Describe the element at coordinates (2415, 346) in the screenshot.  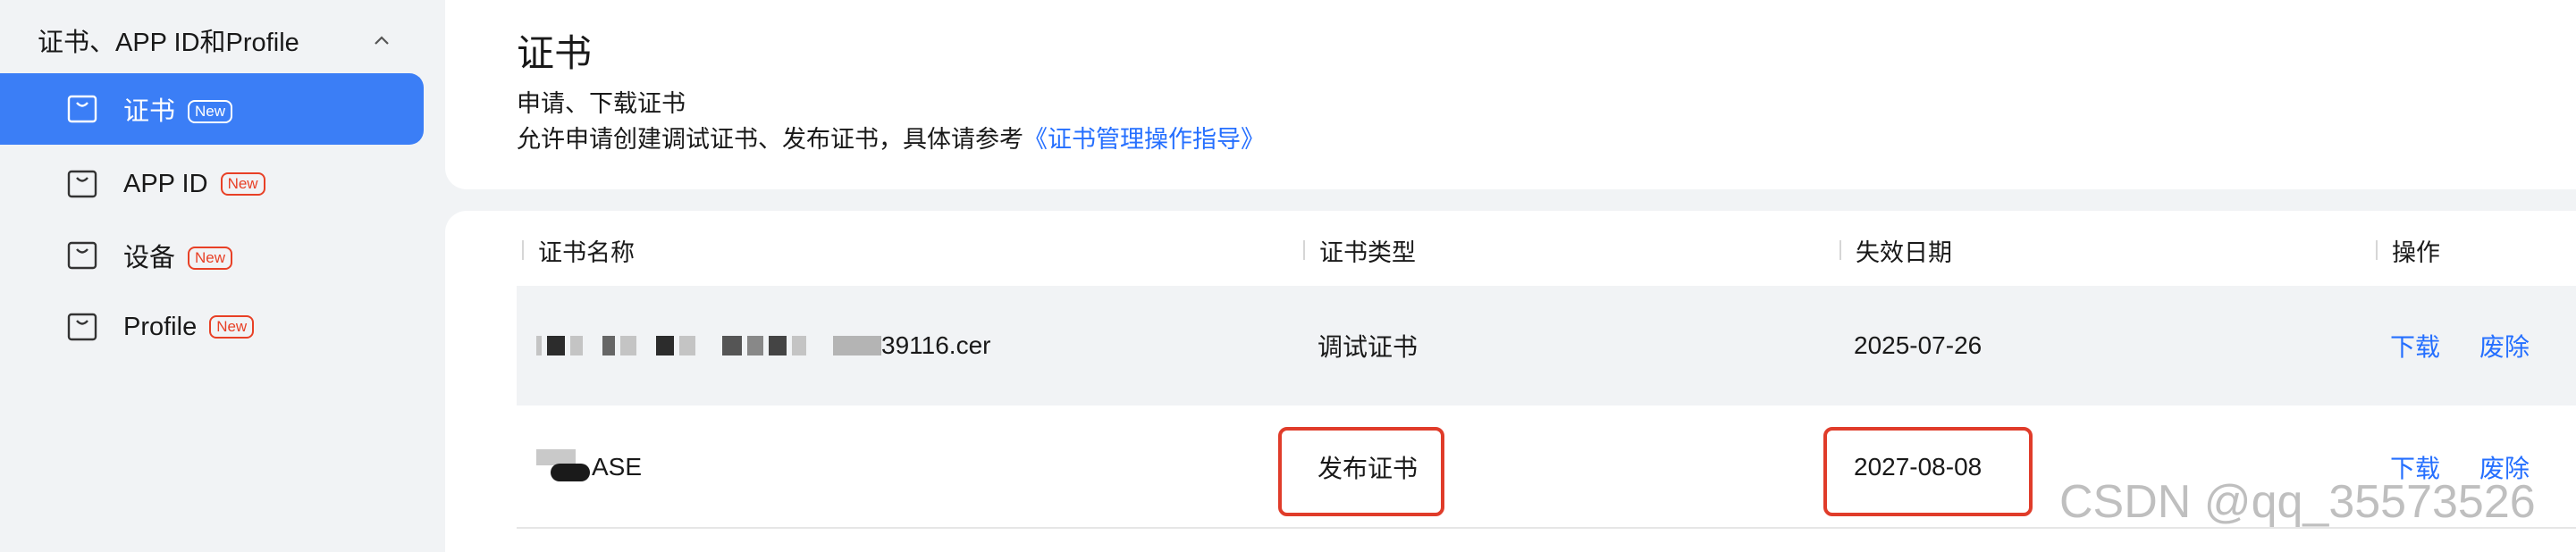
I see `download-button: 下载` at that location.